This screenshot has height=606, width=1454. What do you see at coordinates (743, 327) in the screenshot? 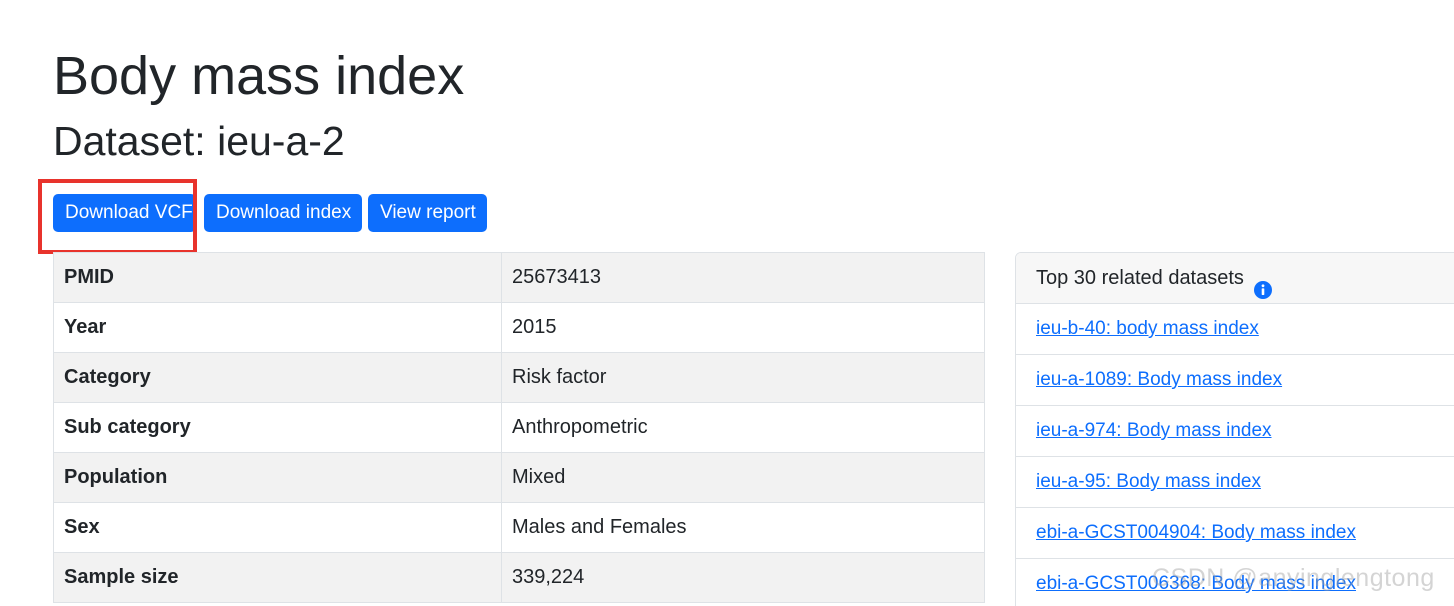
I see `row-value-year: 2015` at bounding box center [743, 327].